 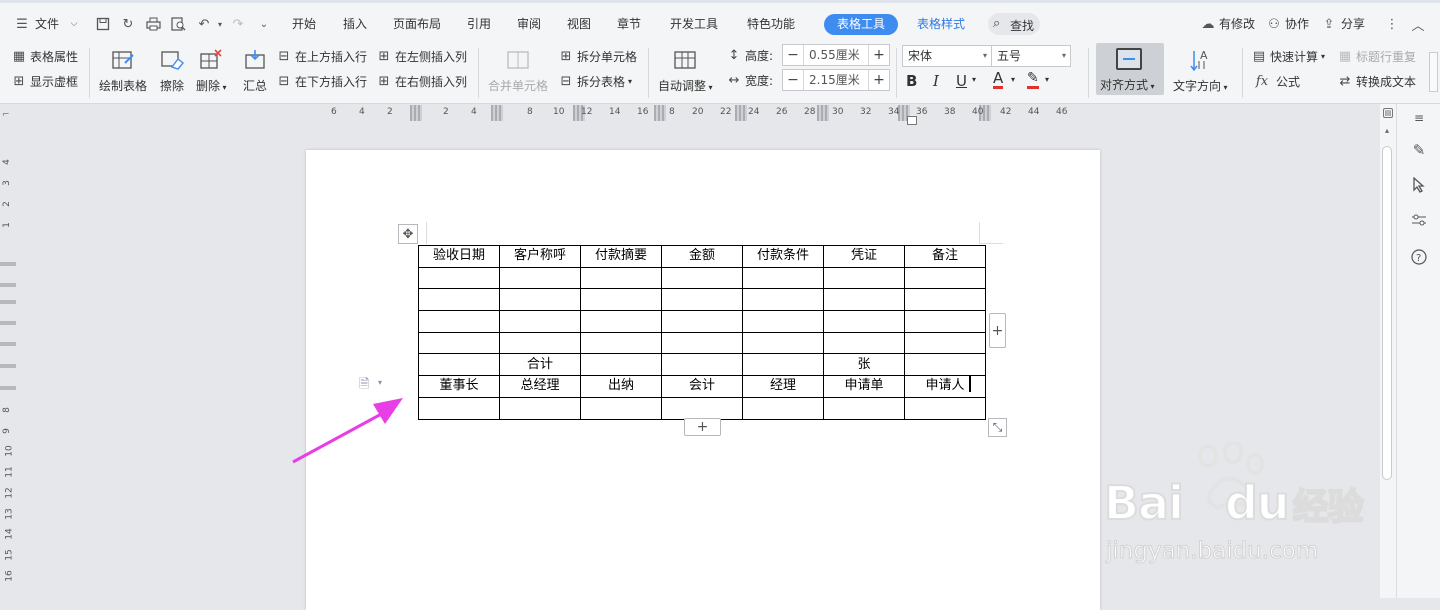 What do you see at coordinates (540, 365) in the screenshot?
I see `table-cell: 合计` at bounding box center [540, 365].